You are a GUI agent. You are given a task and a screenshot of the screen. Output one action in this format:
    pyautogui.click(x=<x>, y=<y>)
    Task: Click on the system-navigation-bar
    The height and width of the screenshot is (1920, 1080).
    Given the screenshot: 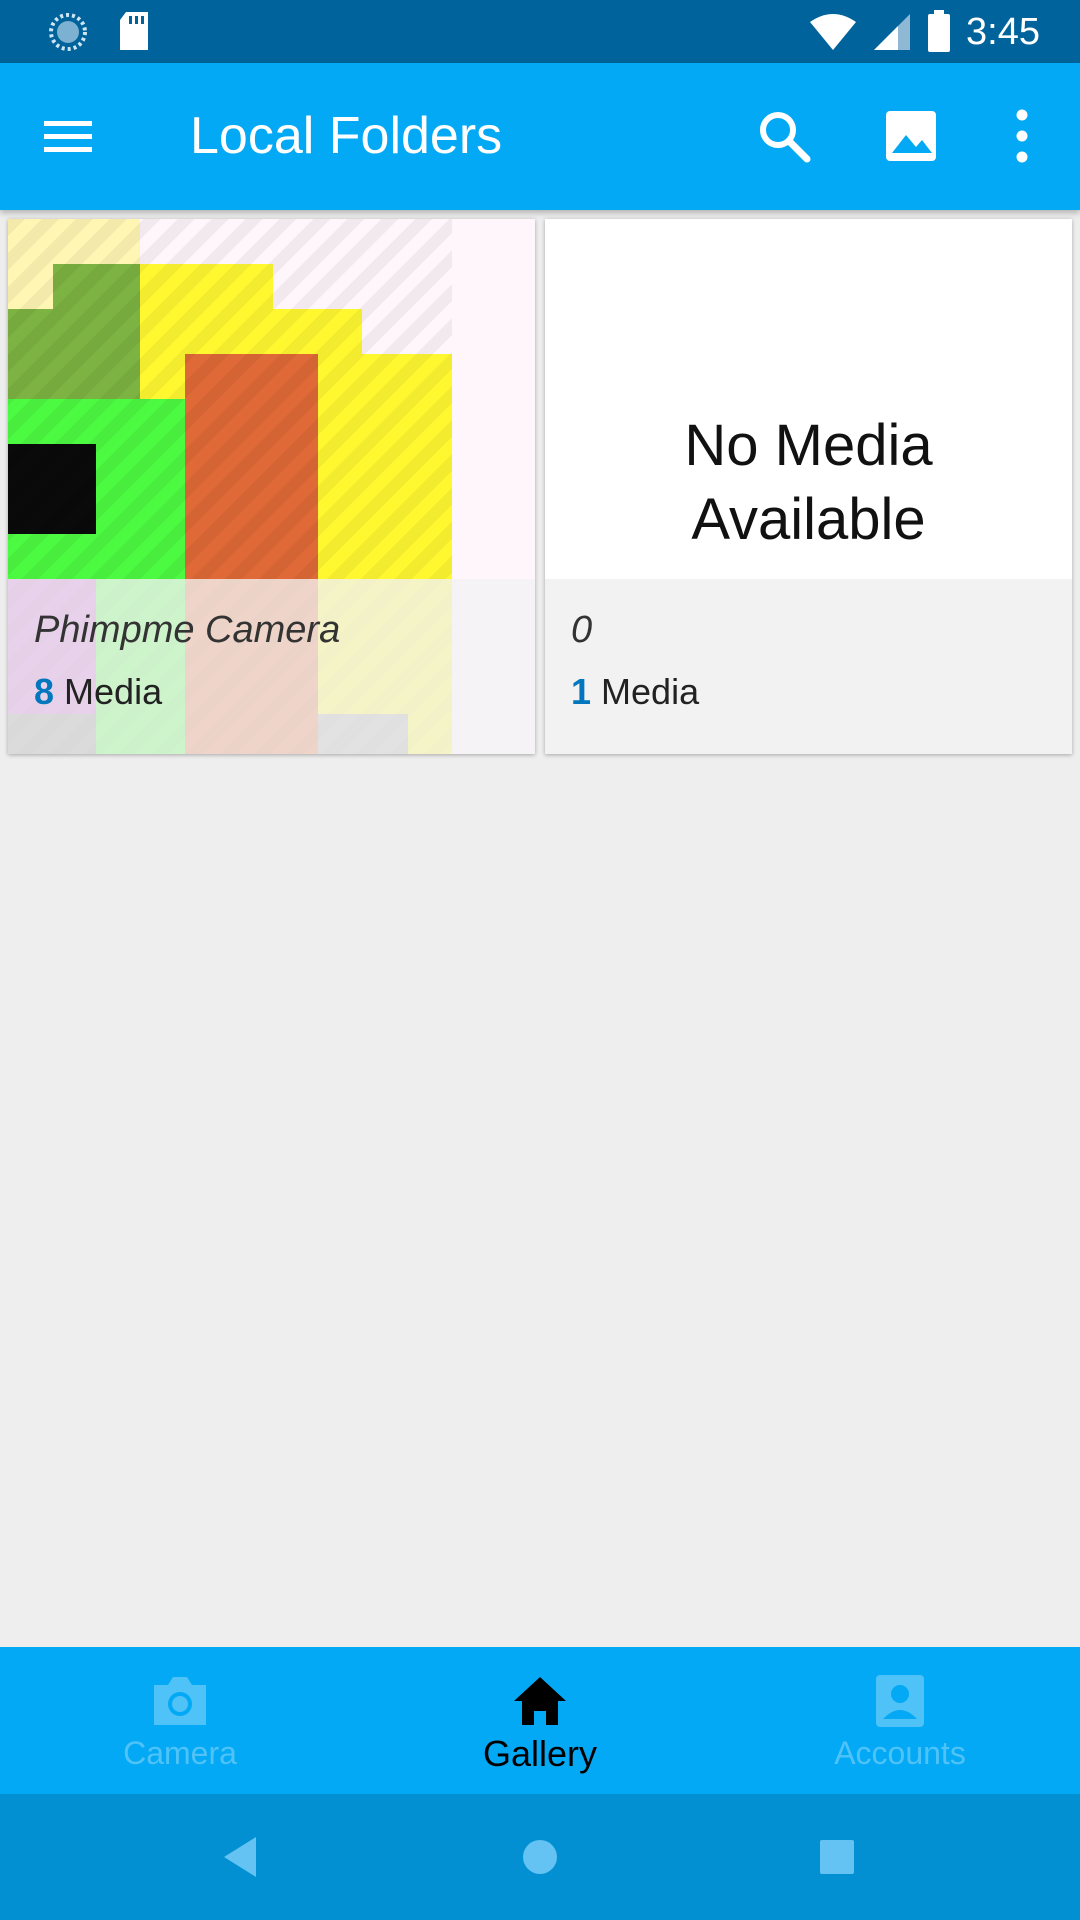 What is the action you would take?
    pyautogui.click(x=540, y=1857)
    